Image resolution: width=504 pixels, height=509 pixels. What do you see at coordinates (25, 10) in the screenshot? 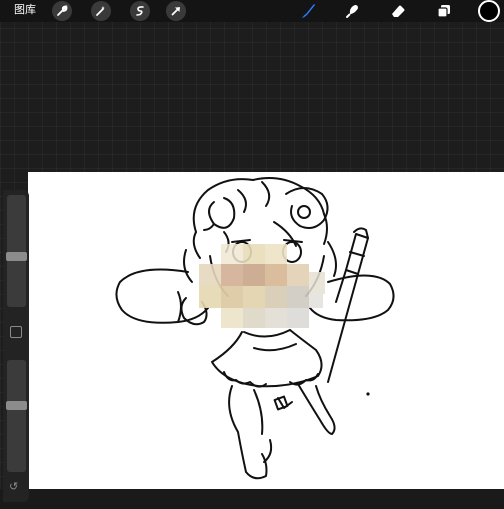
I see `gallery-button: 图库` at bounding box center [25, 10].